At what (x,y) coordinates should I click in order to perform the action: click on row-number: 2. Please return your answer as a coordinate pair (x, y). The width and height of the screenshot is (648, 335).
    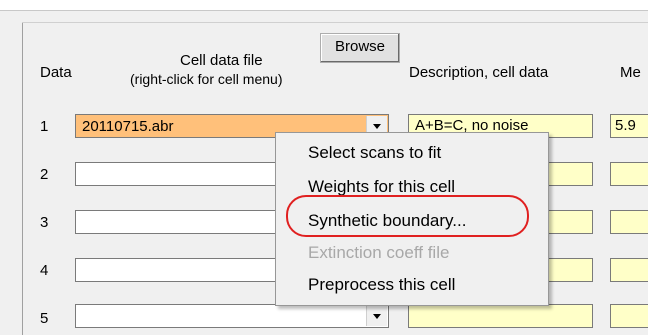
    Looking at the image, I should click on (44, 174).